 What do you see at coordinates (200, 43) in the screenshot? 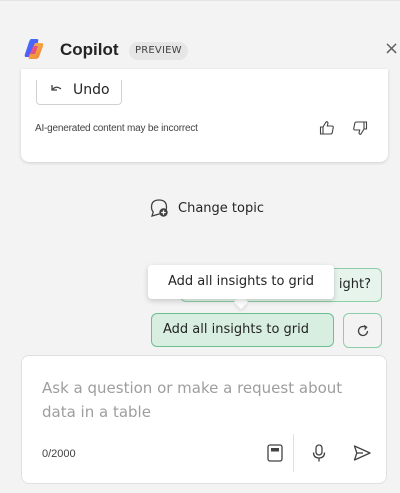
I see `copilot-header: Copilot PREVIEW ×` at bounding box center [200, 43].